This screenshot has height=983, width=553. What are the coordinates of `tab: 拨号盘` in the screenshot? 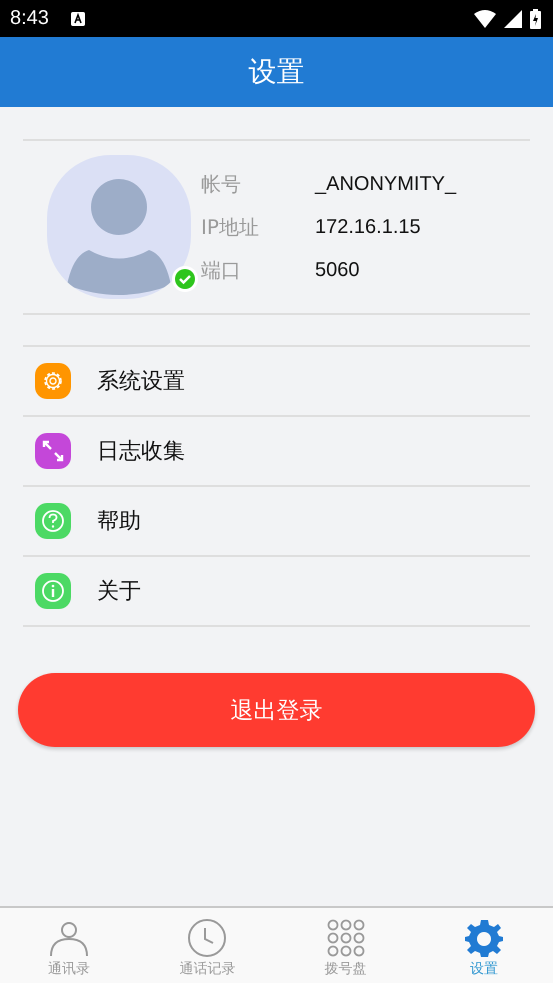 It's located at (345, 945).